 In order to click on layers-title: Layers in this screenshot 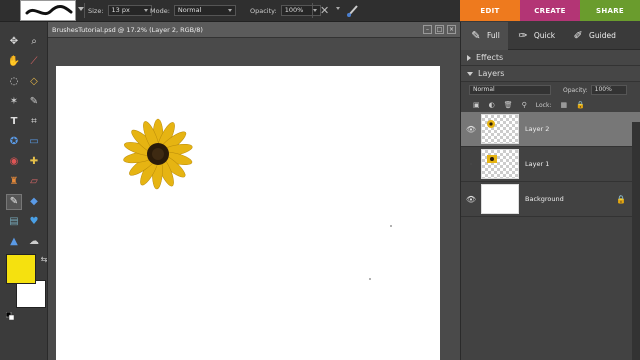, I will do `click(491, 73)`.